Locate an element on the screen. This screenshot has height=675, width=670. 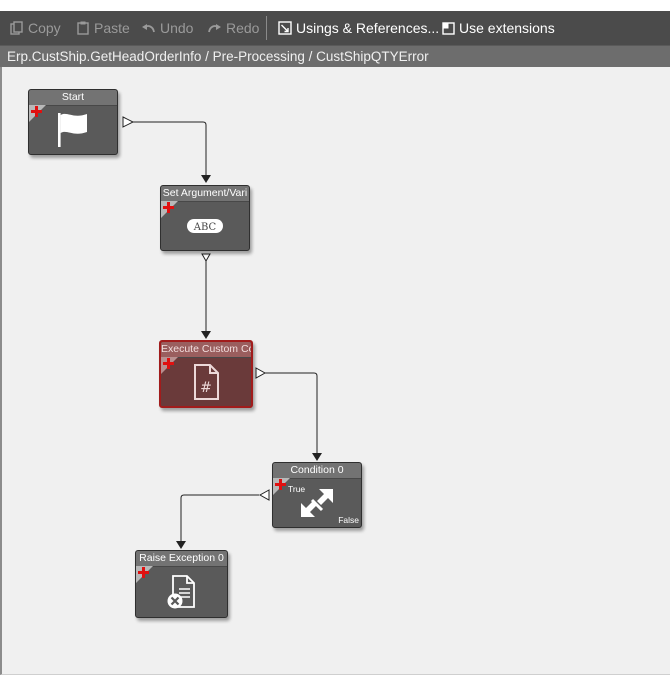
start-node: Start is located at coordinates (73, 122).